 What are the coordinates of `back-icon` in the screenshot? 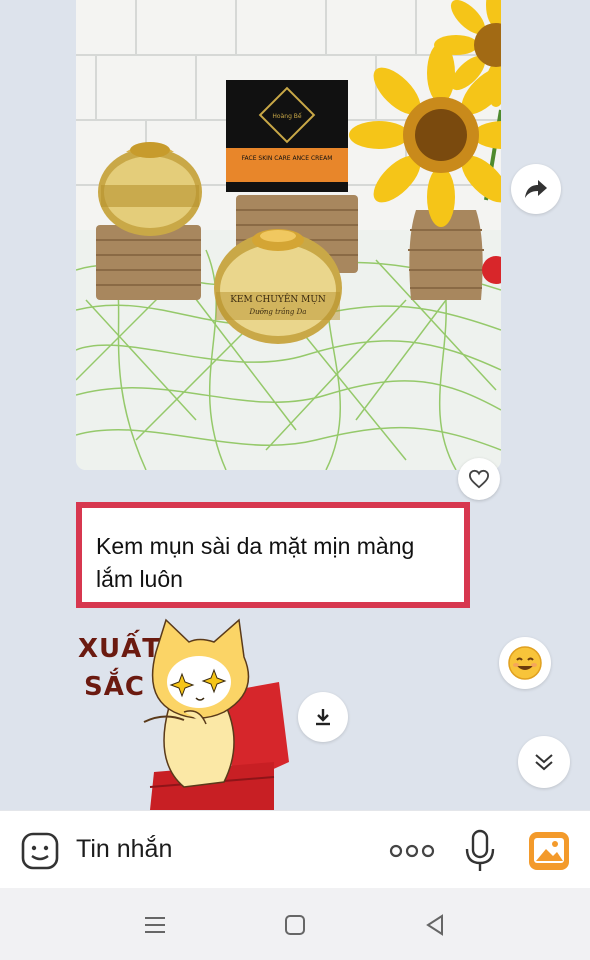 It's located at (435, 925).